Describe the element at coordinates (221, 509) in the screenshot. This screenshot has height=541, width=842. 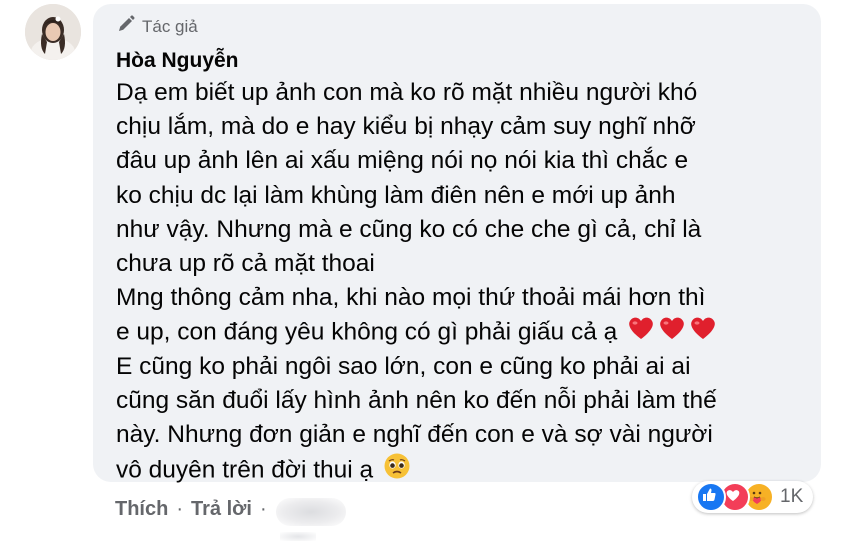
I see `reply-button: Trả lời` at that location.